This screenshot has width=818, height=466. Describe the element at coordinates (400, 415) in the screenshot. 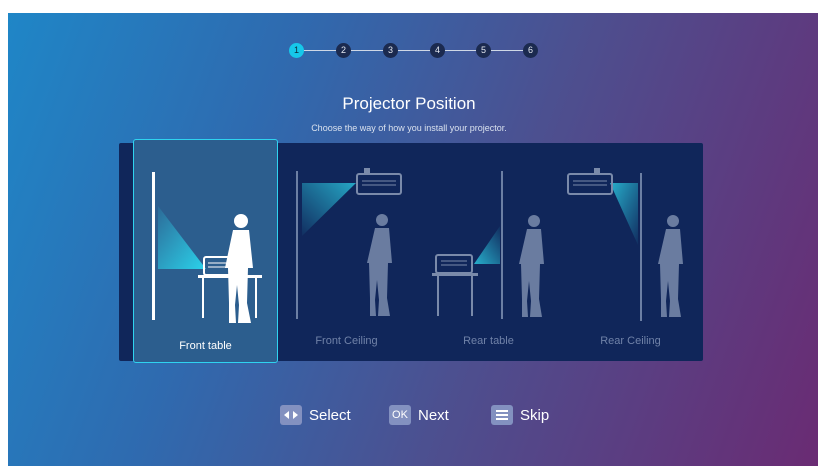

I see `ok-key-icon: OK` at that location.